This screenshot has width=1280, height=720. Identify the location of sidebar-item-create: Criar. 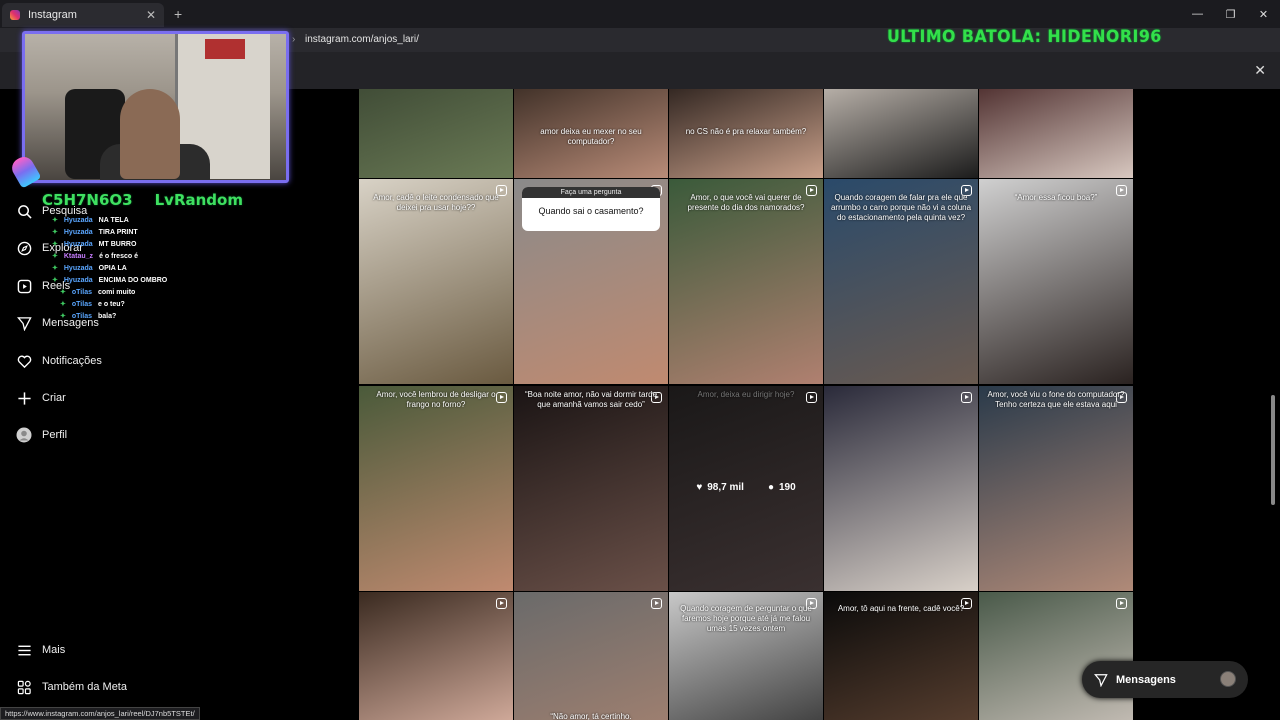
(41, 398).